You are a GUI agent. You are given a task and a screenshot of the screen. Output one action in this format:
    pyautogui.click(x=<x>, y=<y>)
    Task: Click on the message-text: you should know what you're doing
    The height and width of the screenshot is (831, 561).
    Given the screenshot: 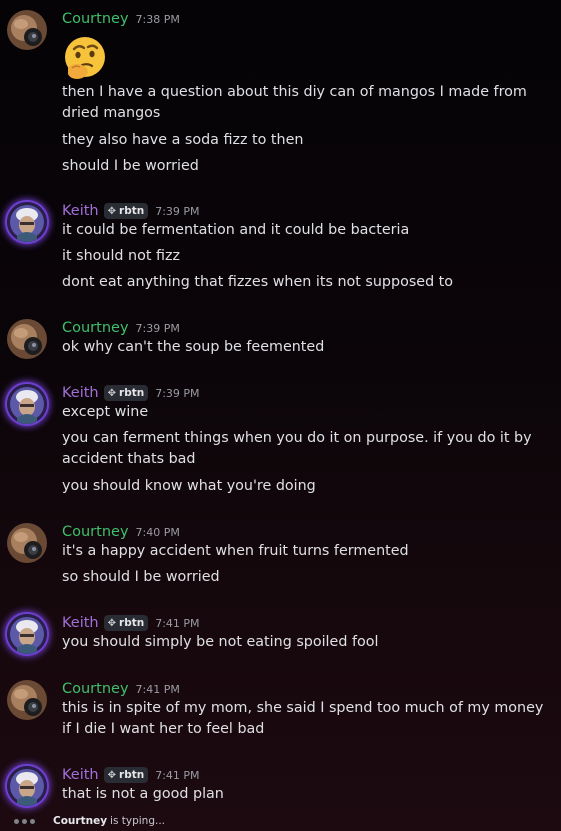 What is the action you would take?
    pyautogui.click(x=189, y=486)
    